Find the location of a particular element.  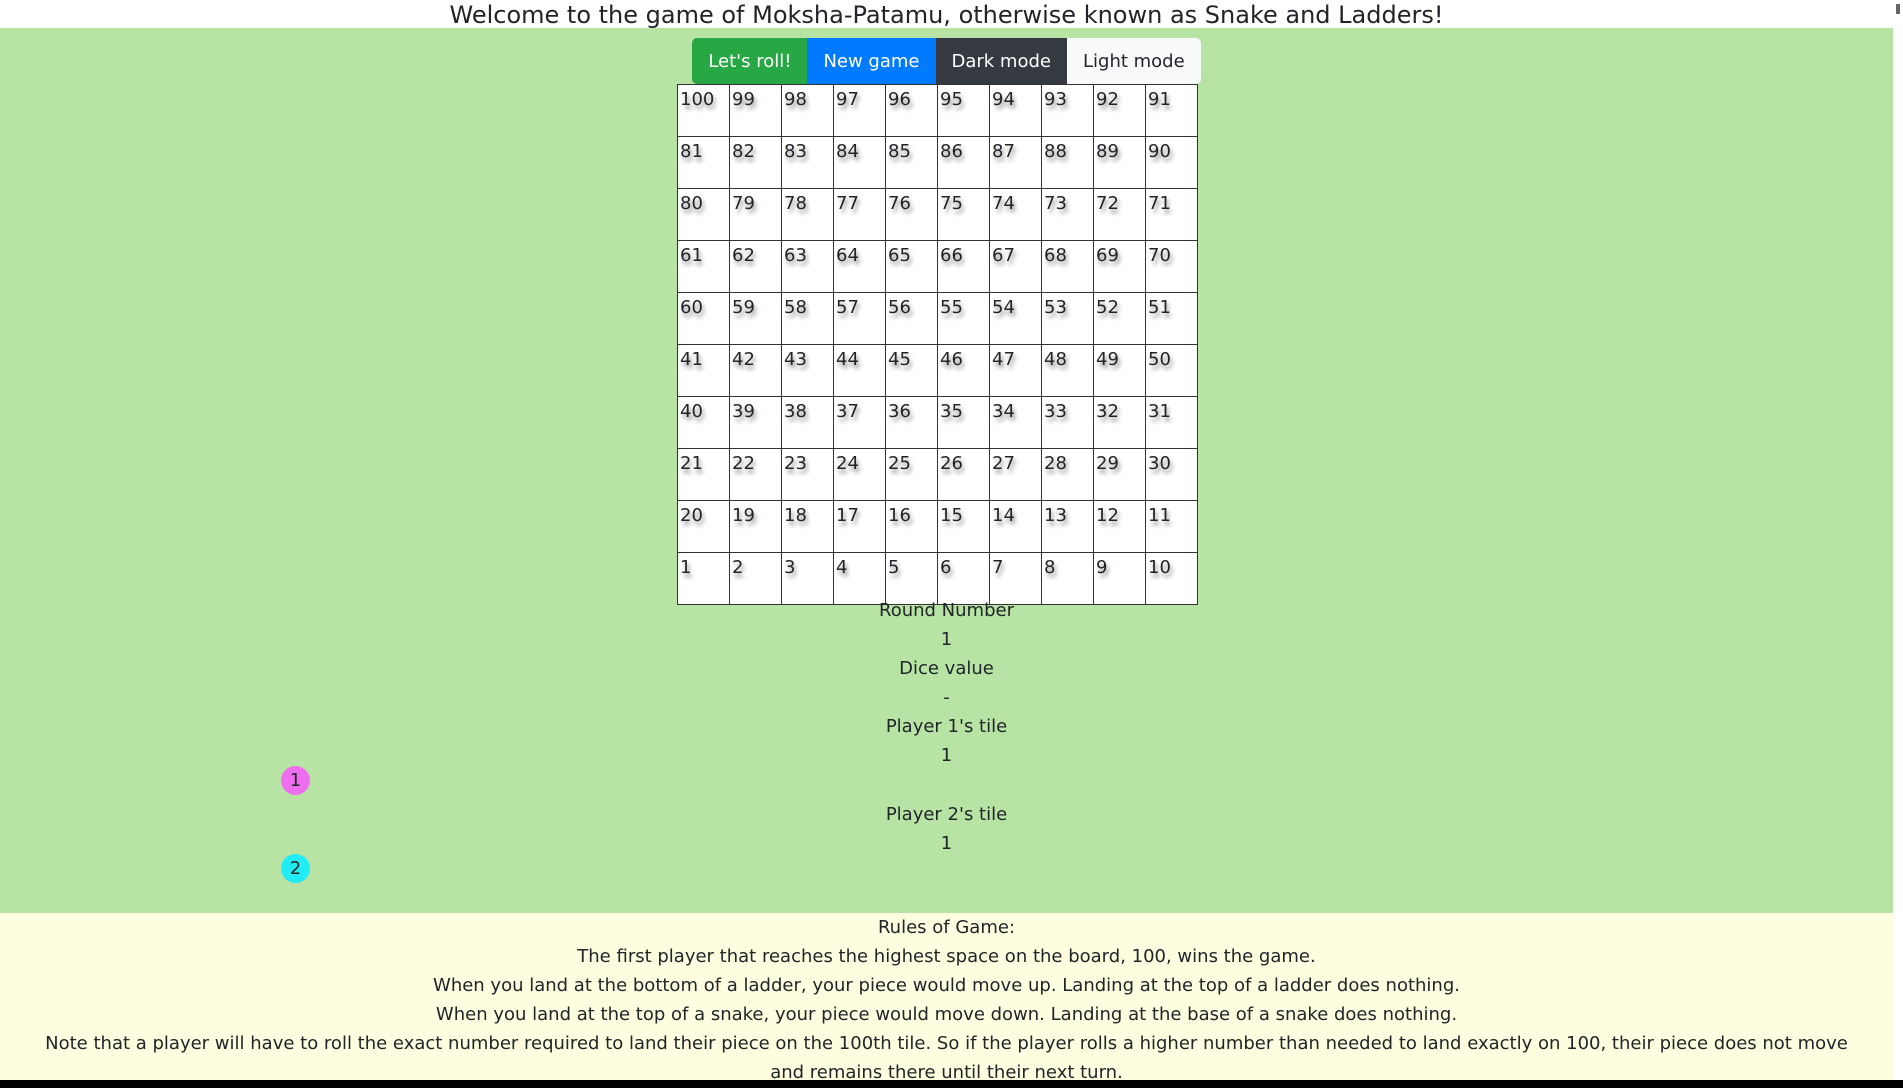

tile-number: 16 is located at coordinates (899, 515).